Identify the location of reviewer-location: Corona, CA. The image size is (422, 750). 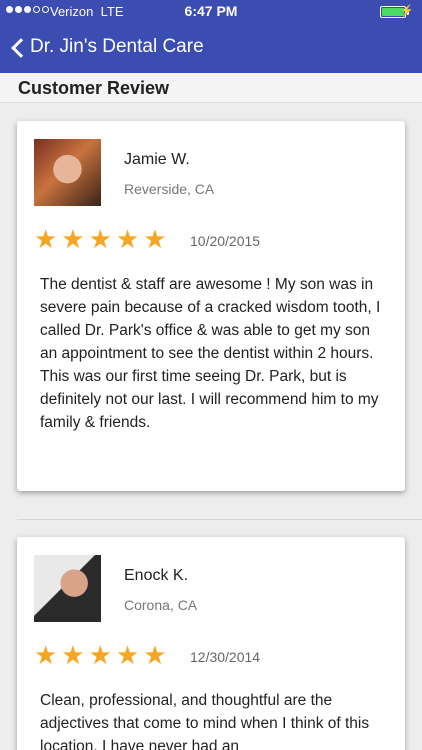
(161, 605).